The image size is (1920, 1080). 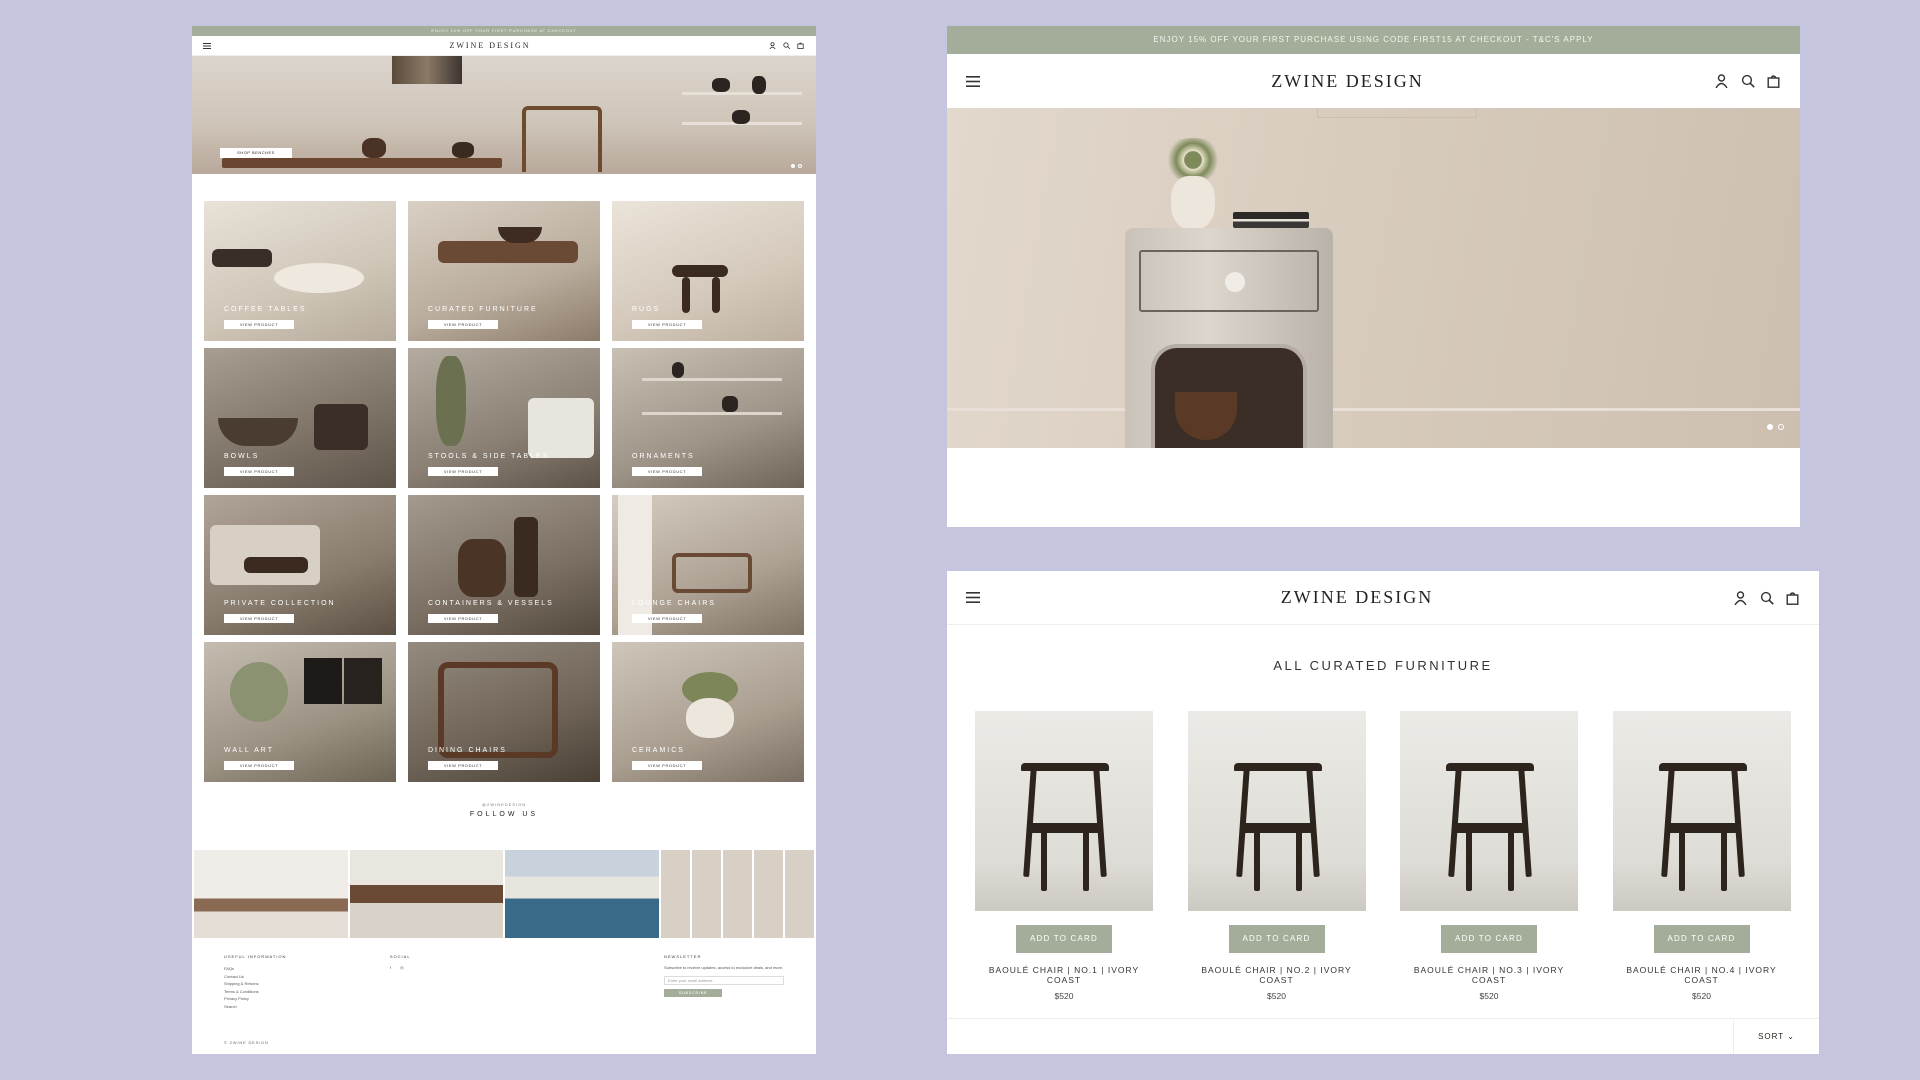 I want to click on product-name: BAOULÉ CHAIR | NO.2 | IVORY COAST, so click(x=1277, y=975).